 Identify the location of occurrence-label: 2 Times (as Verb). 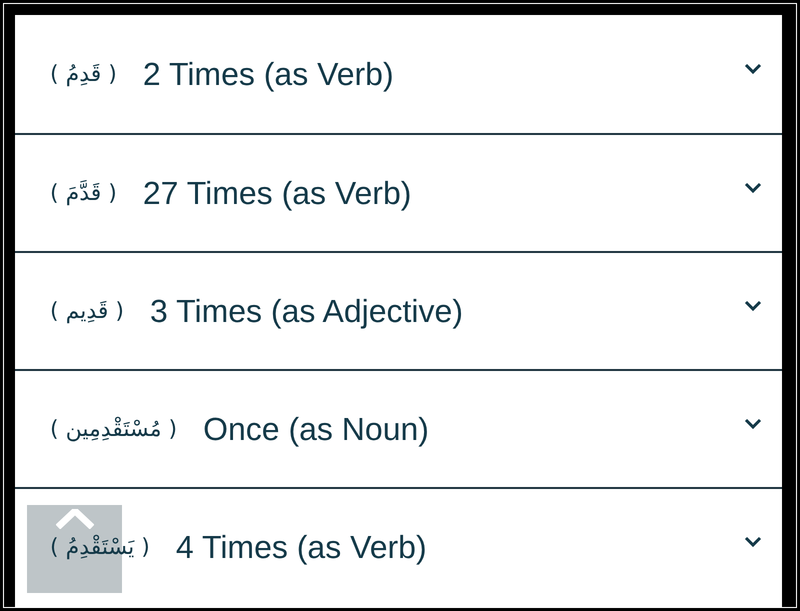
(268, 74).